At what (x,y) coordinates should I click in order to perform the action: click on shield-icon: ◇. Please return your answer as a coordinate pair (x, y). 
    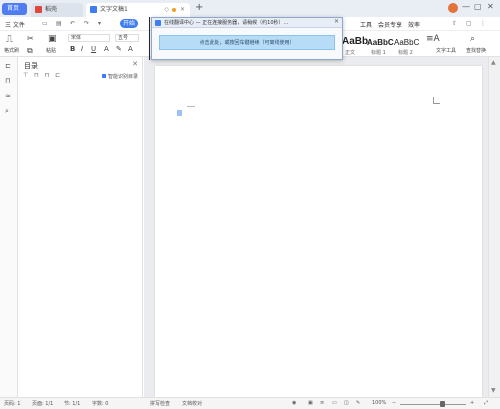
    Looking at the image, I should click on (166, 9).